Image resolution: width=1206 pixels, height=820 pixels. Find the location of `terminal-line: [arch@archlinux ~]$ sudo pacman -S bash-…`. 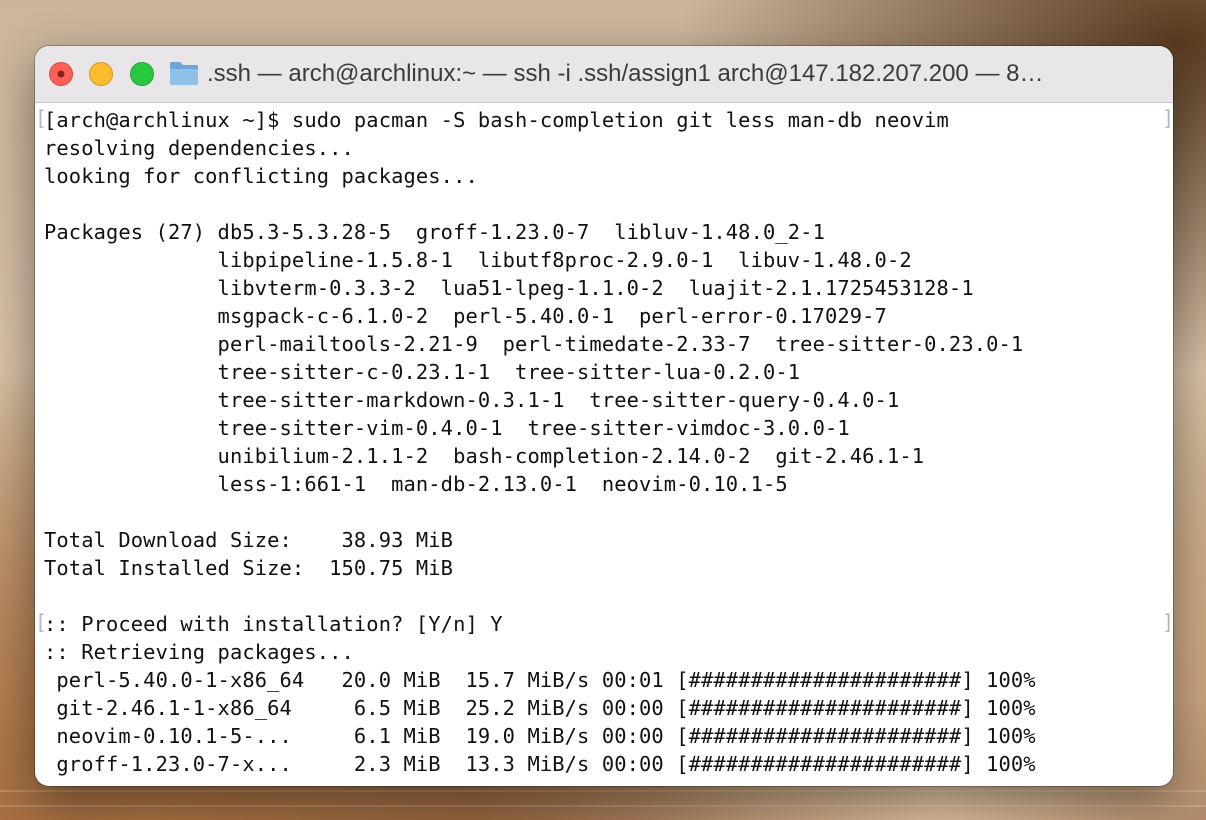

terminal-line: [arch@archlinux ~]$ sudo pacman -S bash-… is located at coordinates (496, 120).